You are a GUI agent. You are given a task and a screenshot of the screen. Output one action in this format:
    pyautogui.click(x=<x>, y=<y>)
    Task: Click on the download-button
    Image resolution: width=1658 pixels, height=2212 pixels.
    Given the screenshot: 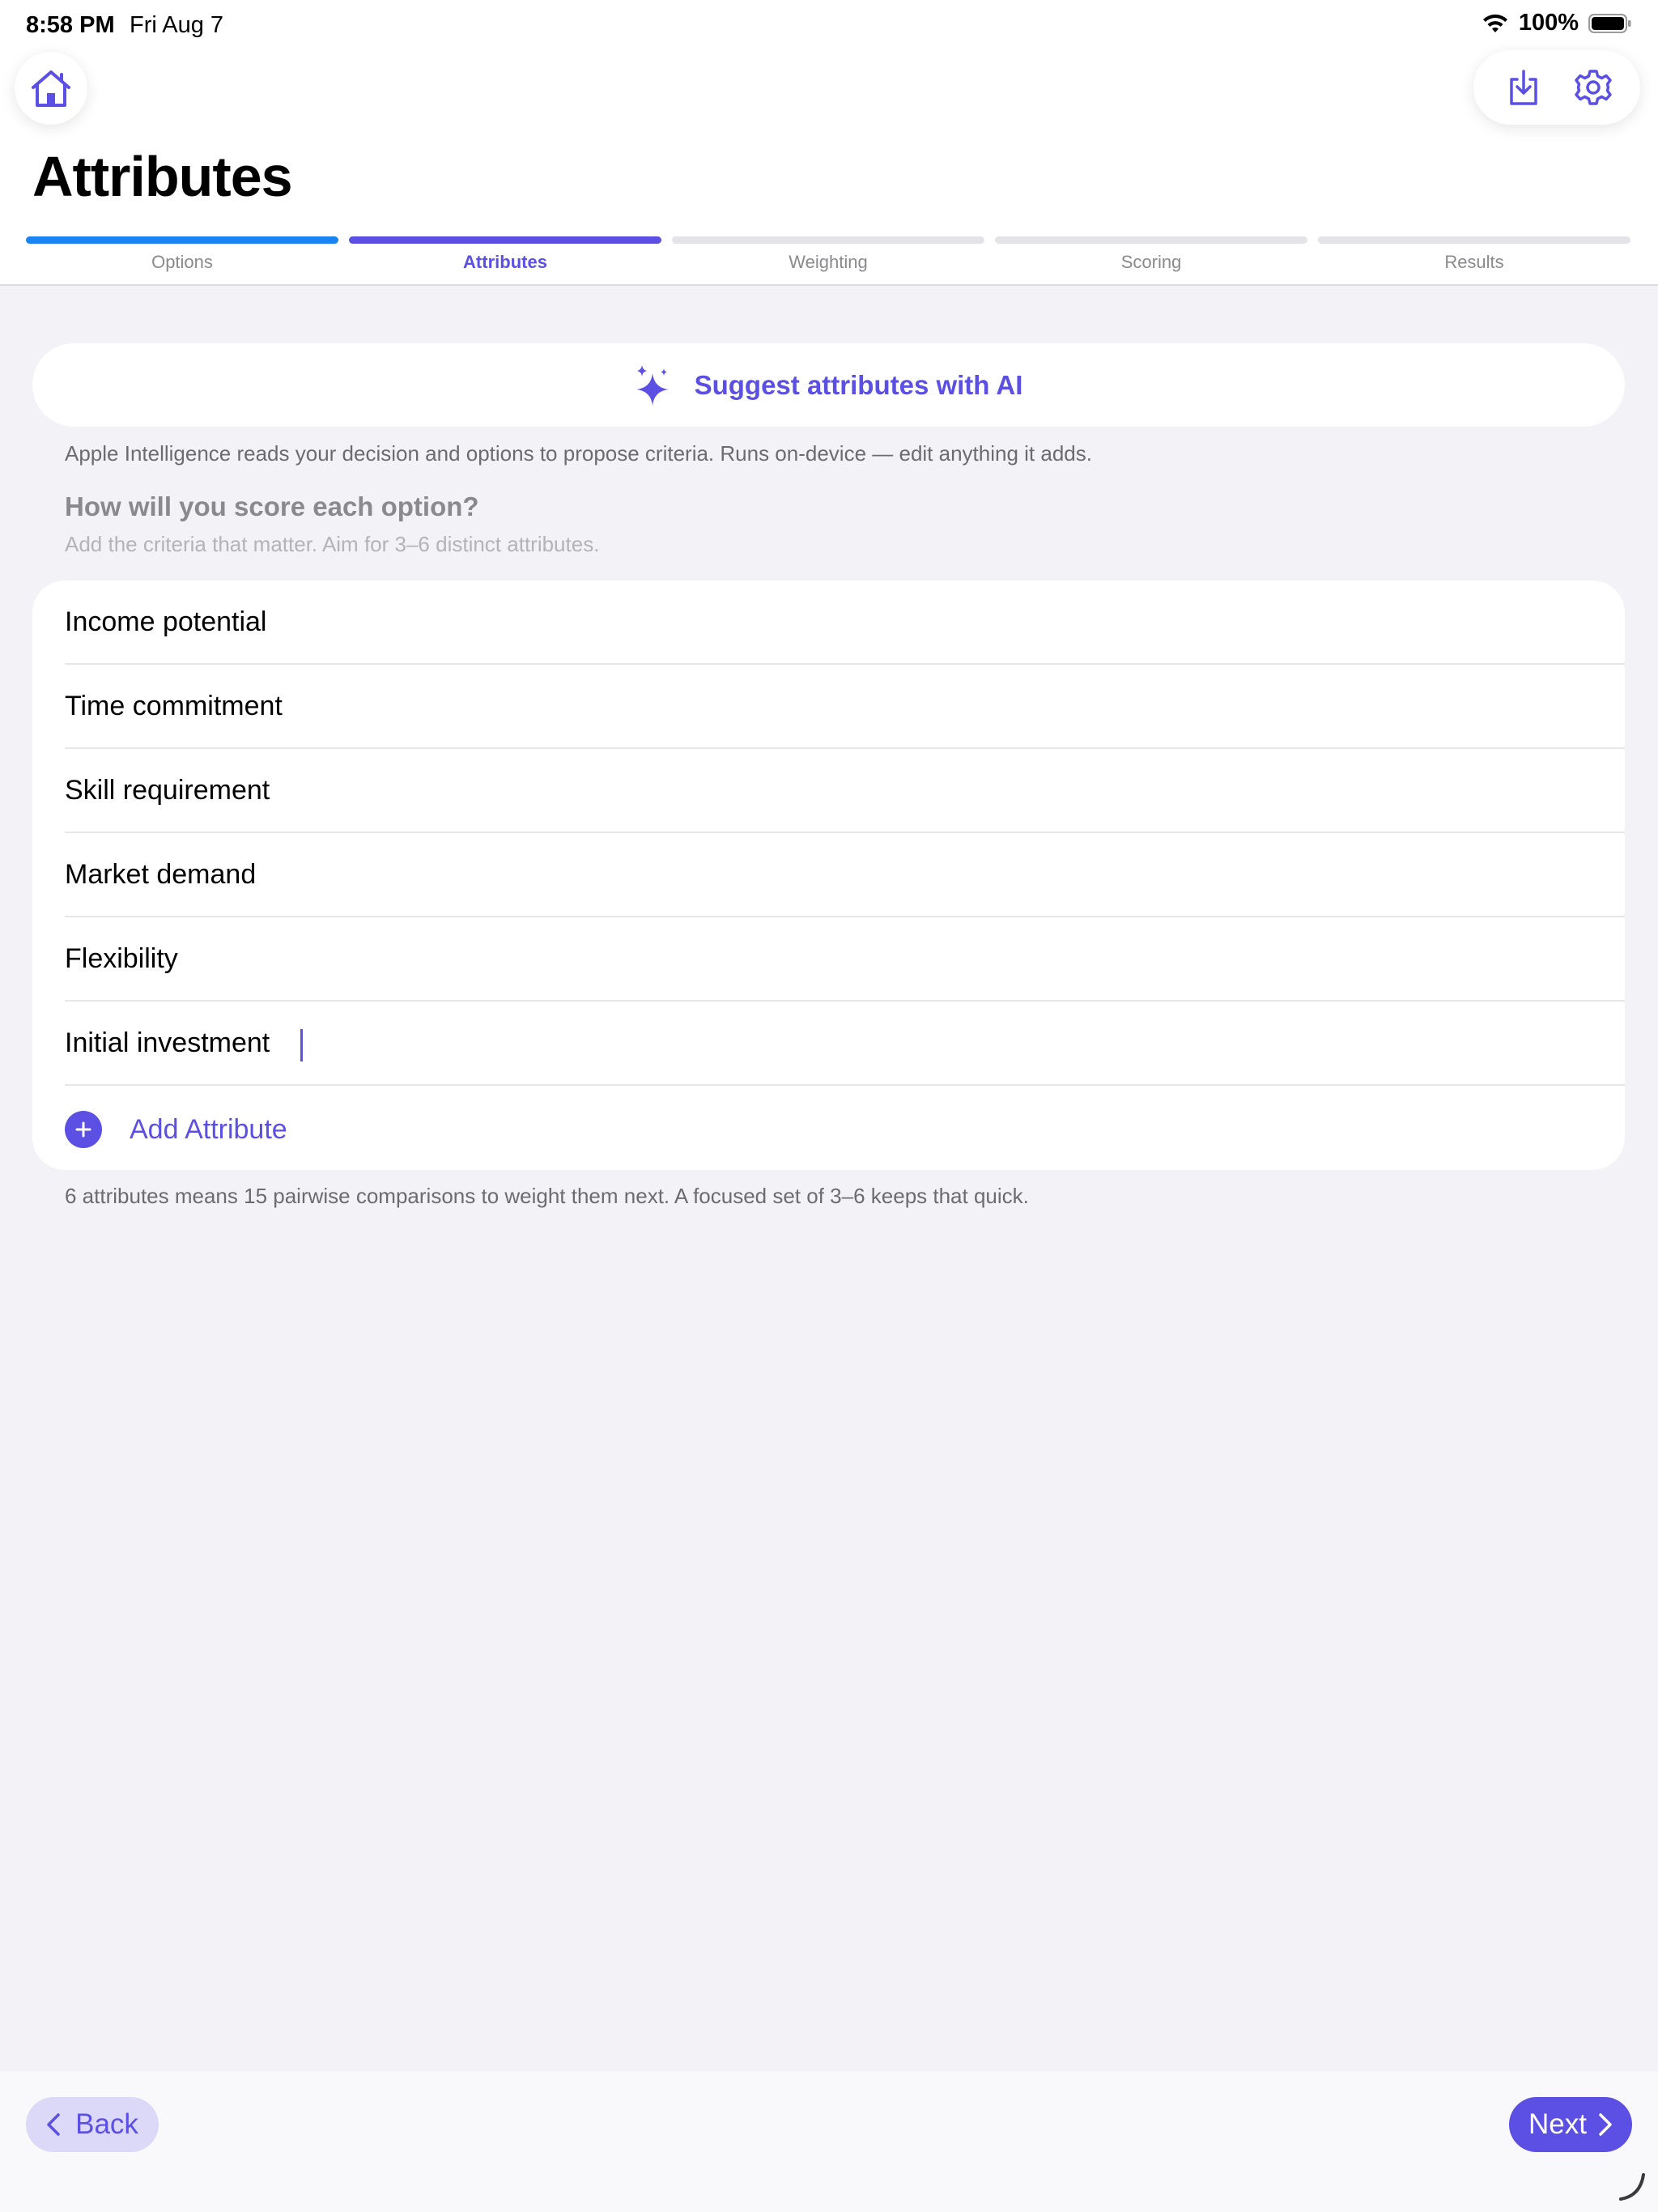 What is the action you would take?
    pyautogui.click(x=1523, y=87)
    